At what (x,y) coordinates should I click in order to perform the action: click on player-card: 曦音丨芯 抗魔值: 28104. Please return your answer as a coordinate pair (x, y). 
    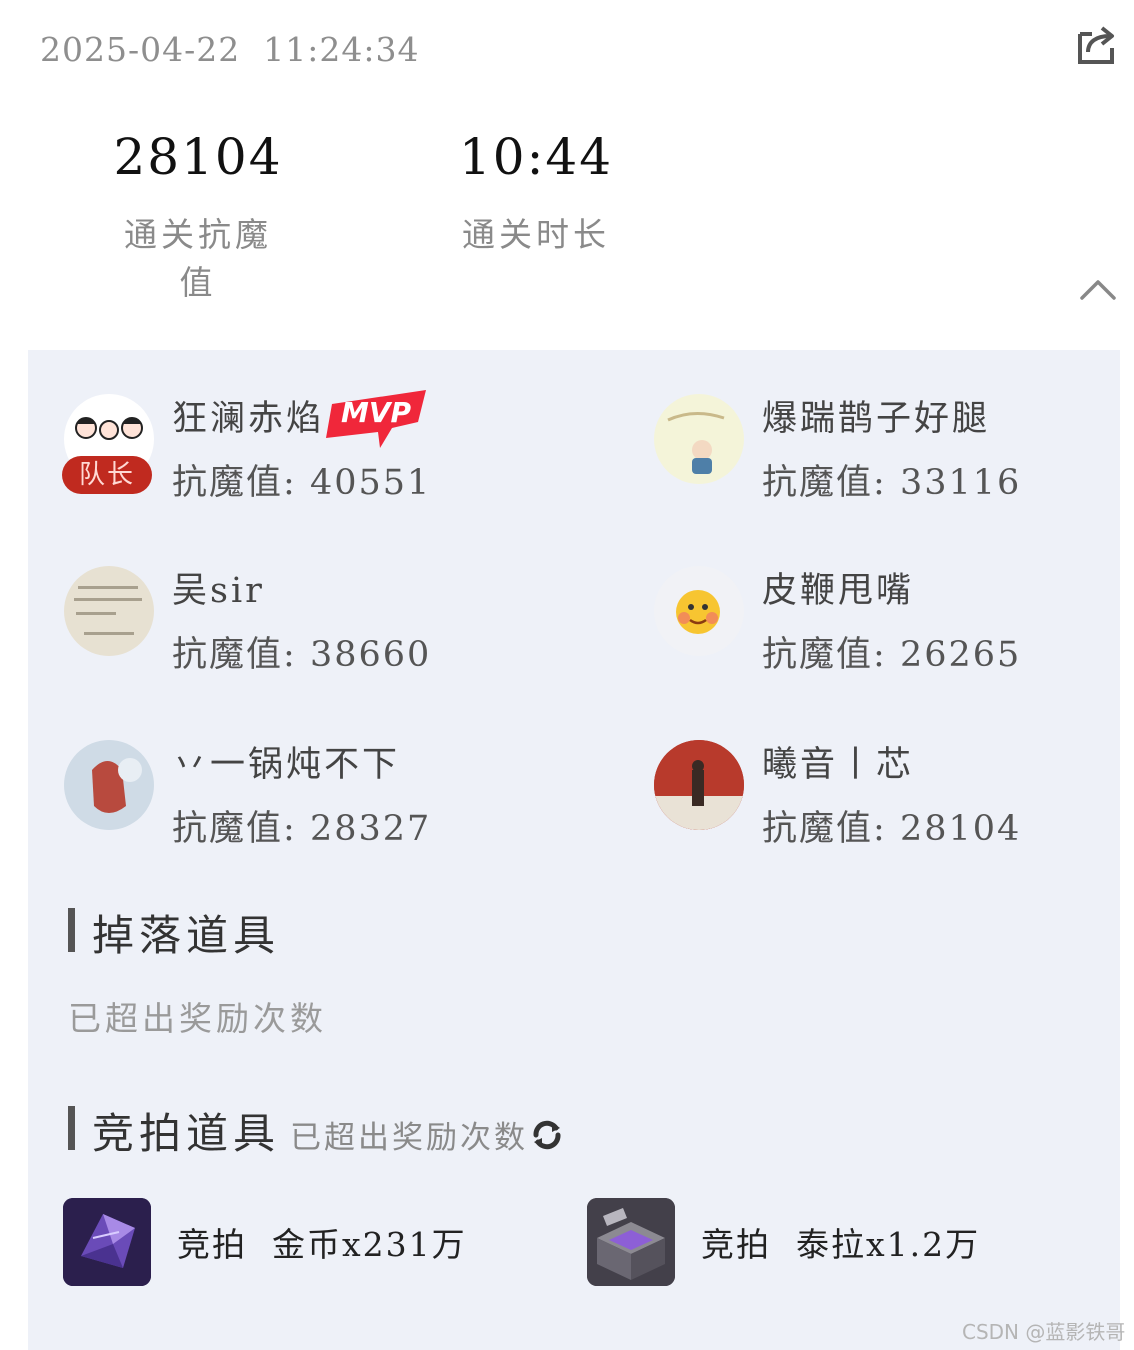
    Looking at the image, I should click on (874, 805).